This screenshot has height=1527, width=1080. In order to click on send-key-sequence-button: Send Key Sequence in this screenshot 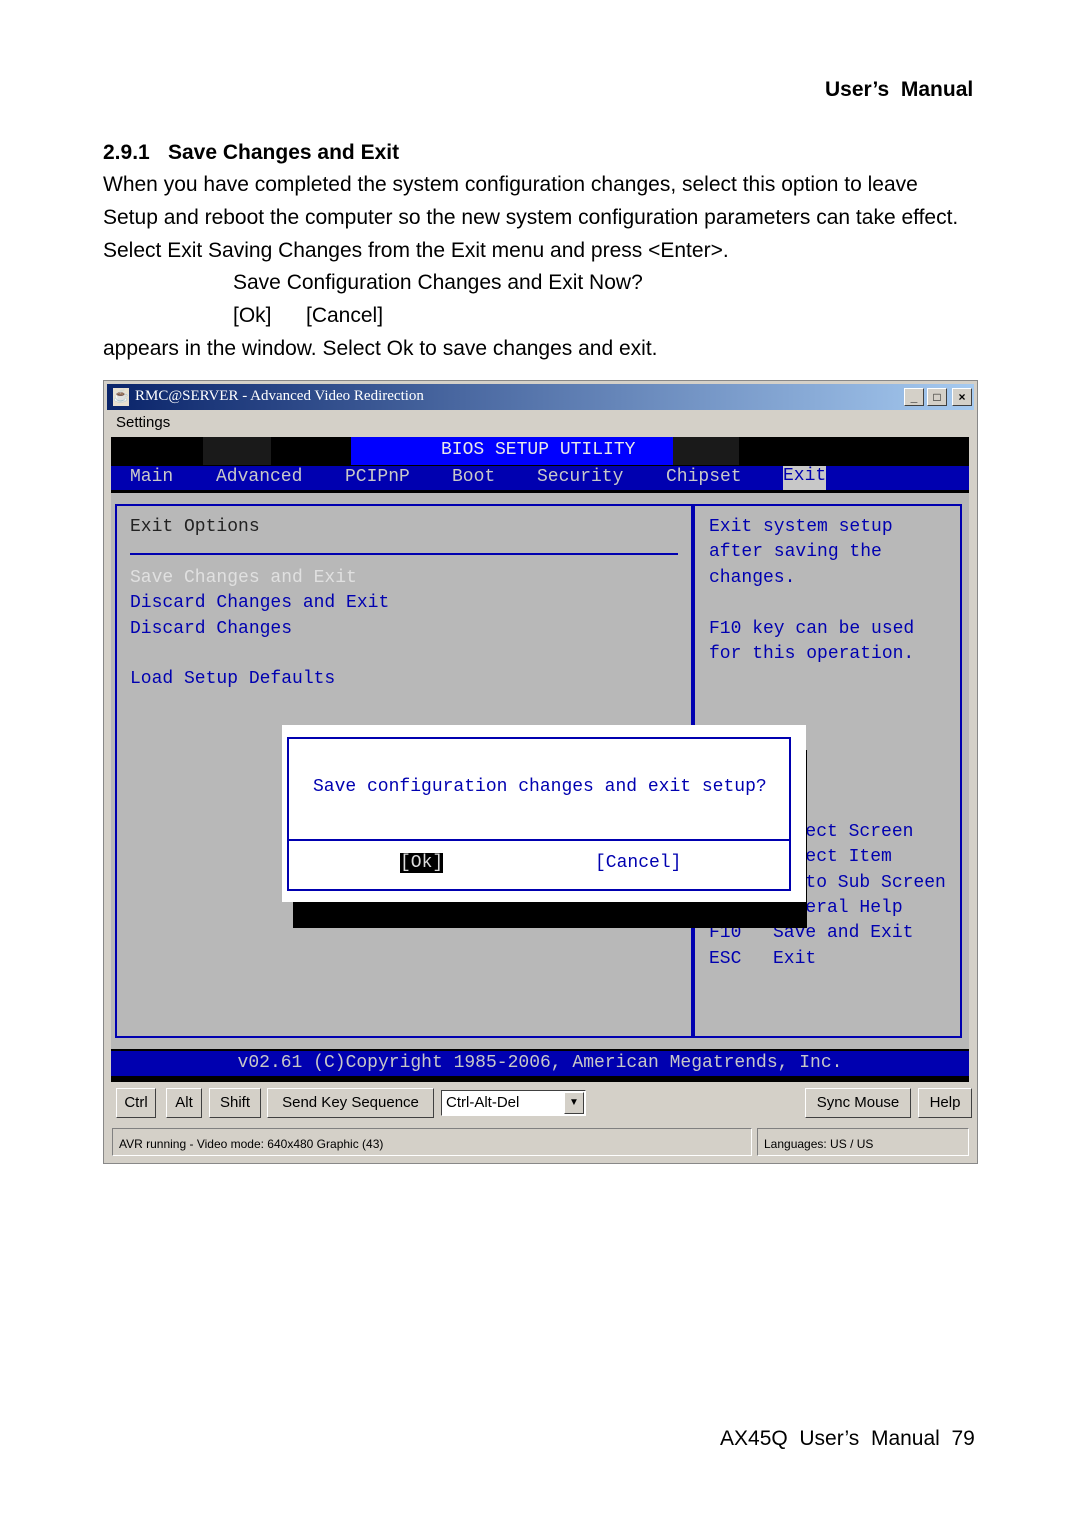, I will do `click(350, 1103)`.